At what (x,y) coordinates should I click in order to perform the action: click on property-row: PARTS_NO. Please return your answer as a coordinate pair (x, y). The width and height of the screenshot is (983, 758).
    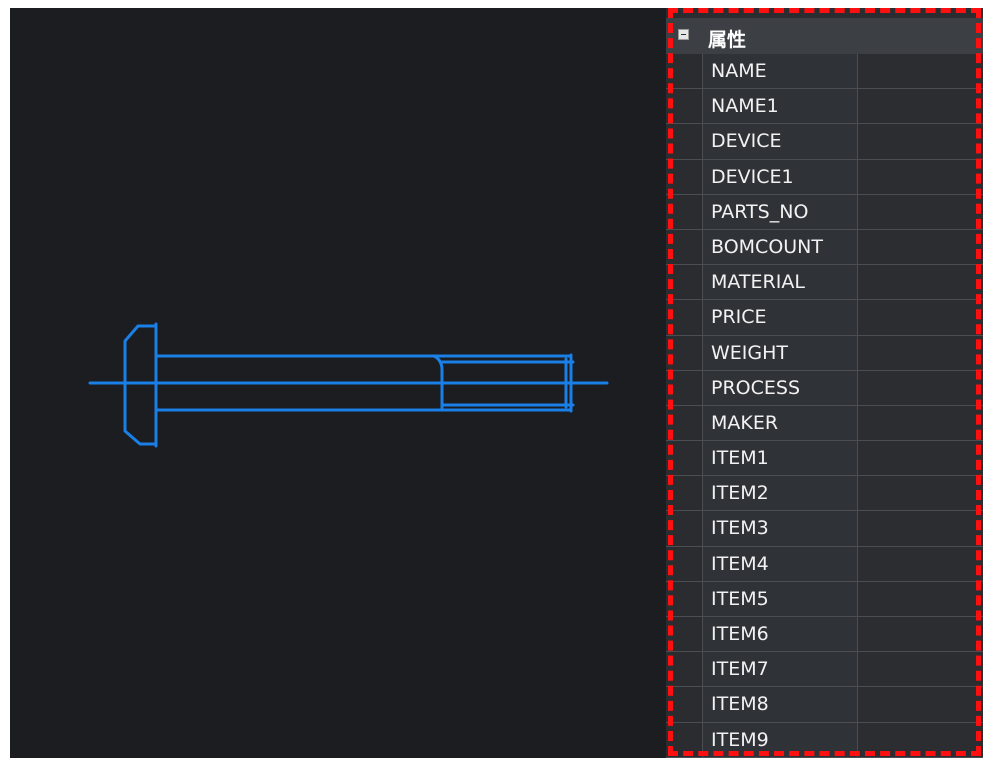
    Looking at the image, I should click on (824, 212).